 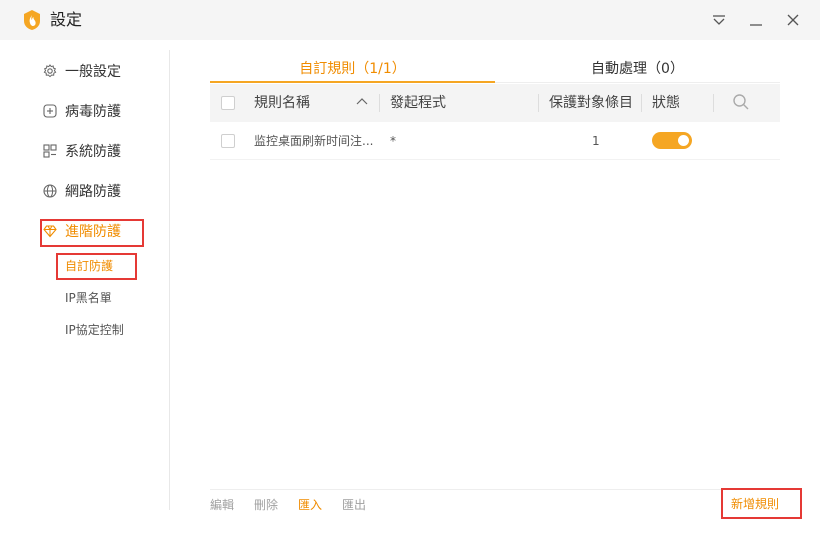 I want to click on sidebar-item-network: 網路防護, so click(x=81, y=191).